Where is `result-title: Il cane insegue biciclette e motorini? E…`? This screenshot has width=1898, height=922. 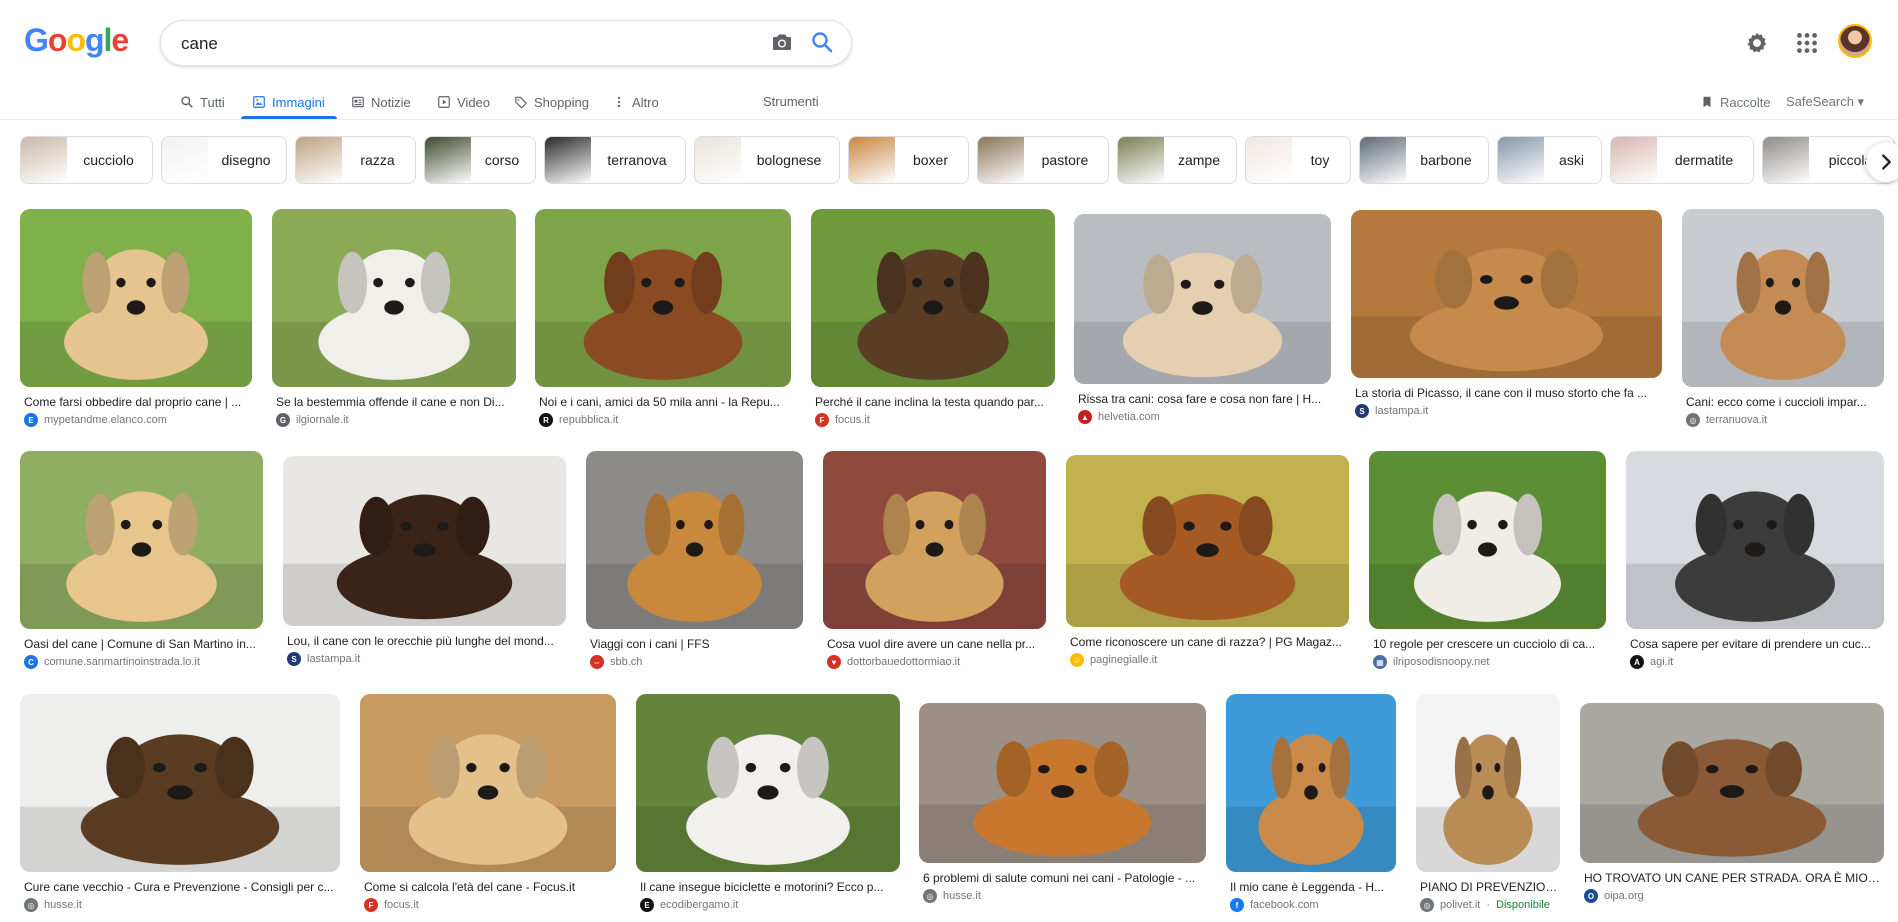 result-title: Il cane insegue biciclette e motorini? E… is located at coordinates (768, 887).